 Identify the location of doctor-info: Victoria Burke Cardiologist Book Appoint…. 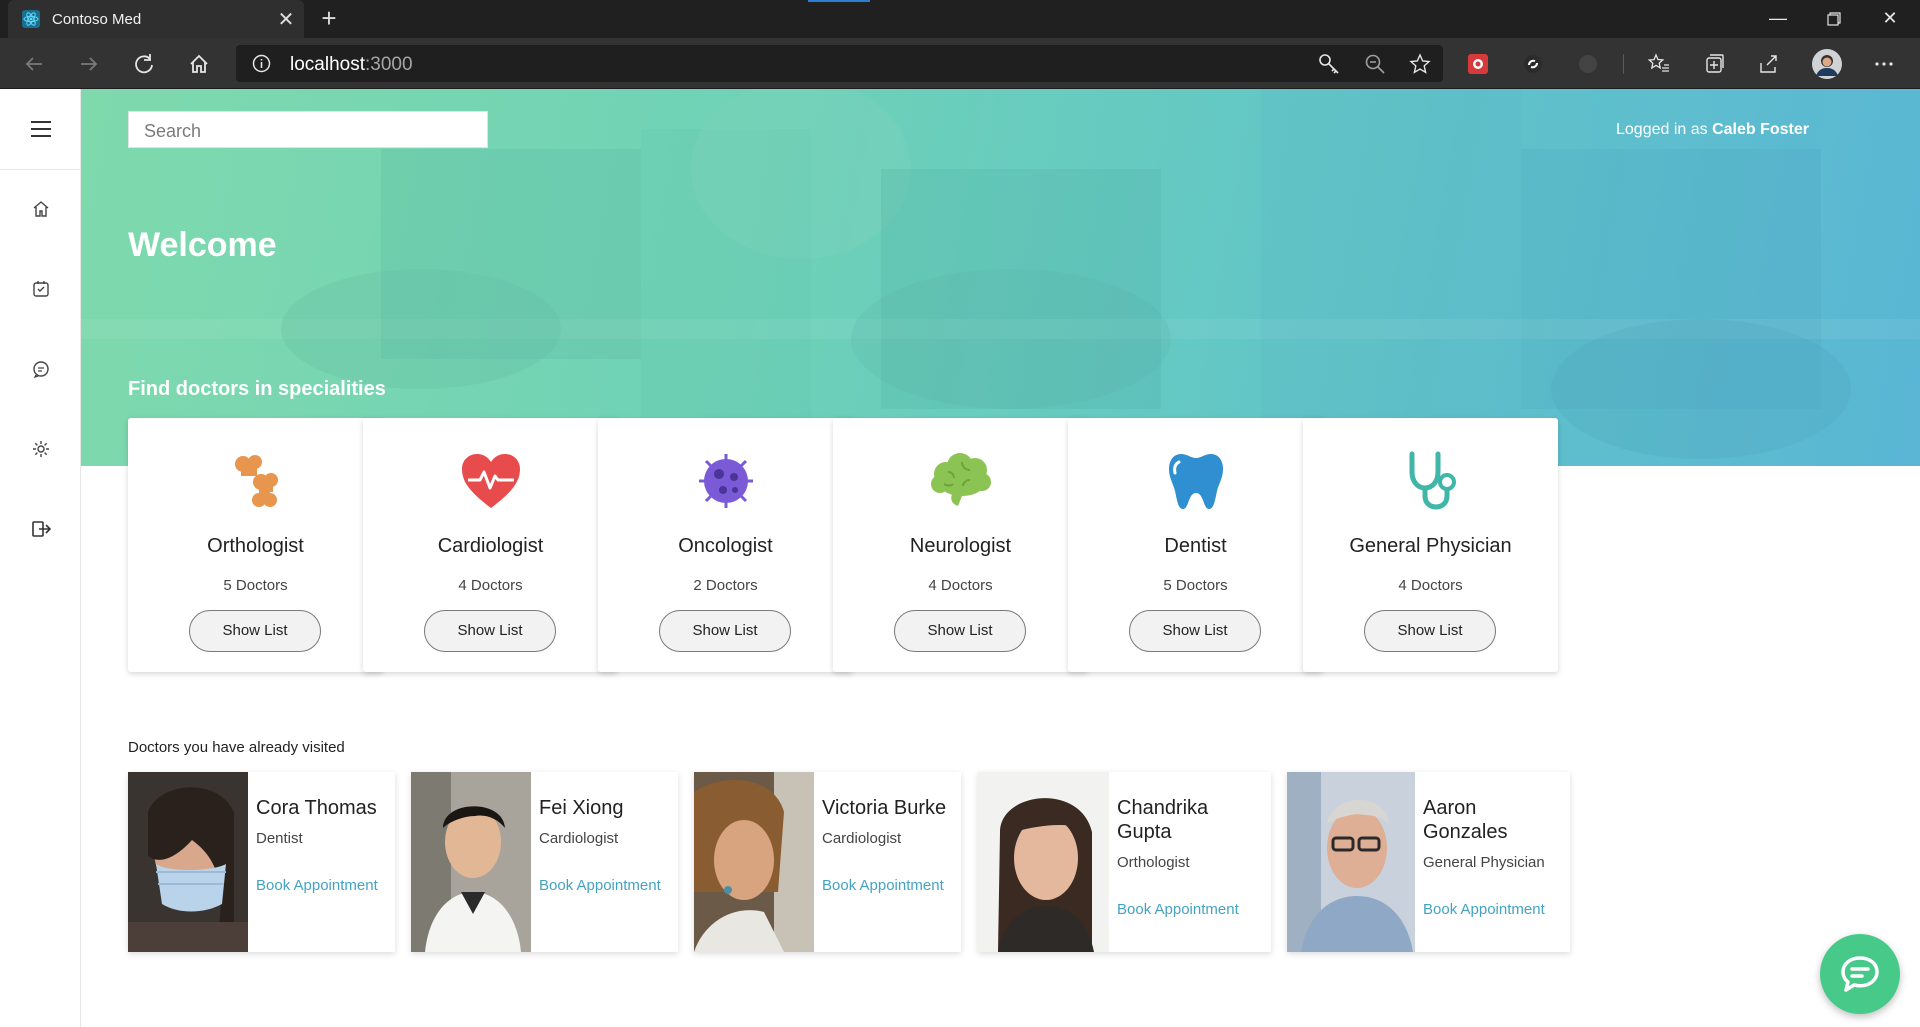
(884, 845).